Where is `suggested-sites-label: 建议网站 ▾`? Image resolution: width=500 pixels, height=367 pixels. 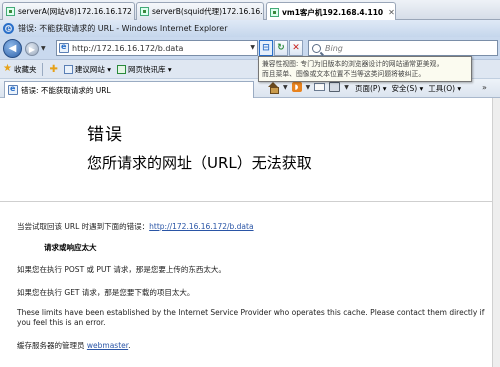 suggested-sites-label: 建议网站 ▾ is located at coordinates (93, 69).